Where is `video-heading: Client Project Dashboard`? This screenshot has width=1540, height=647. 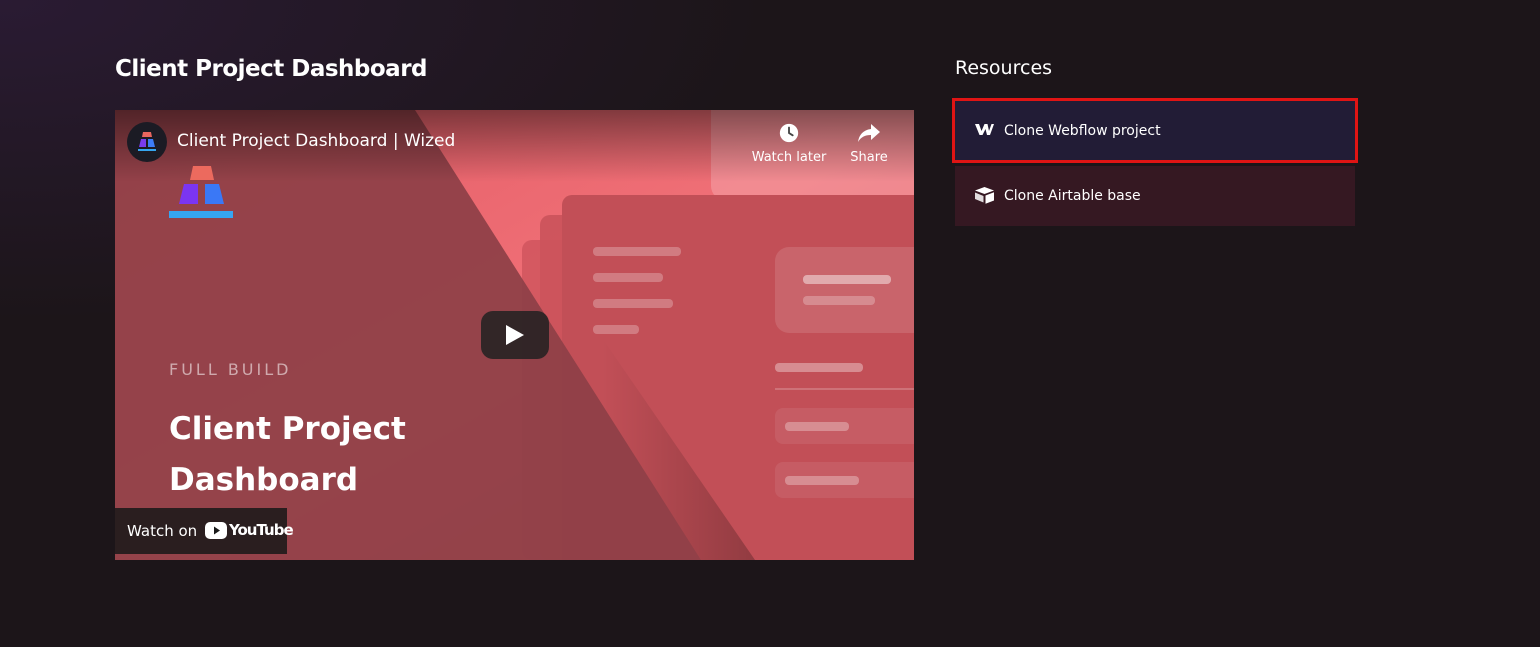 video-heading: Client Project Dashboard is located at coordinates (287, 454).